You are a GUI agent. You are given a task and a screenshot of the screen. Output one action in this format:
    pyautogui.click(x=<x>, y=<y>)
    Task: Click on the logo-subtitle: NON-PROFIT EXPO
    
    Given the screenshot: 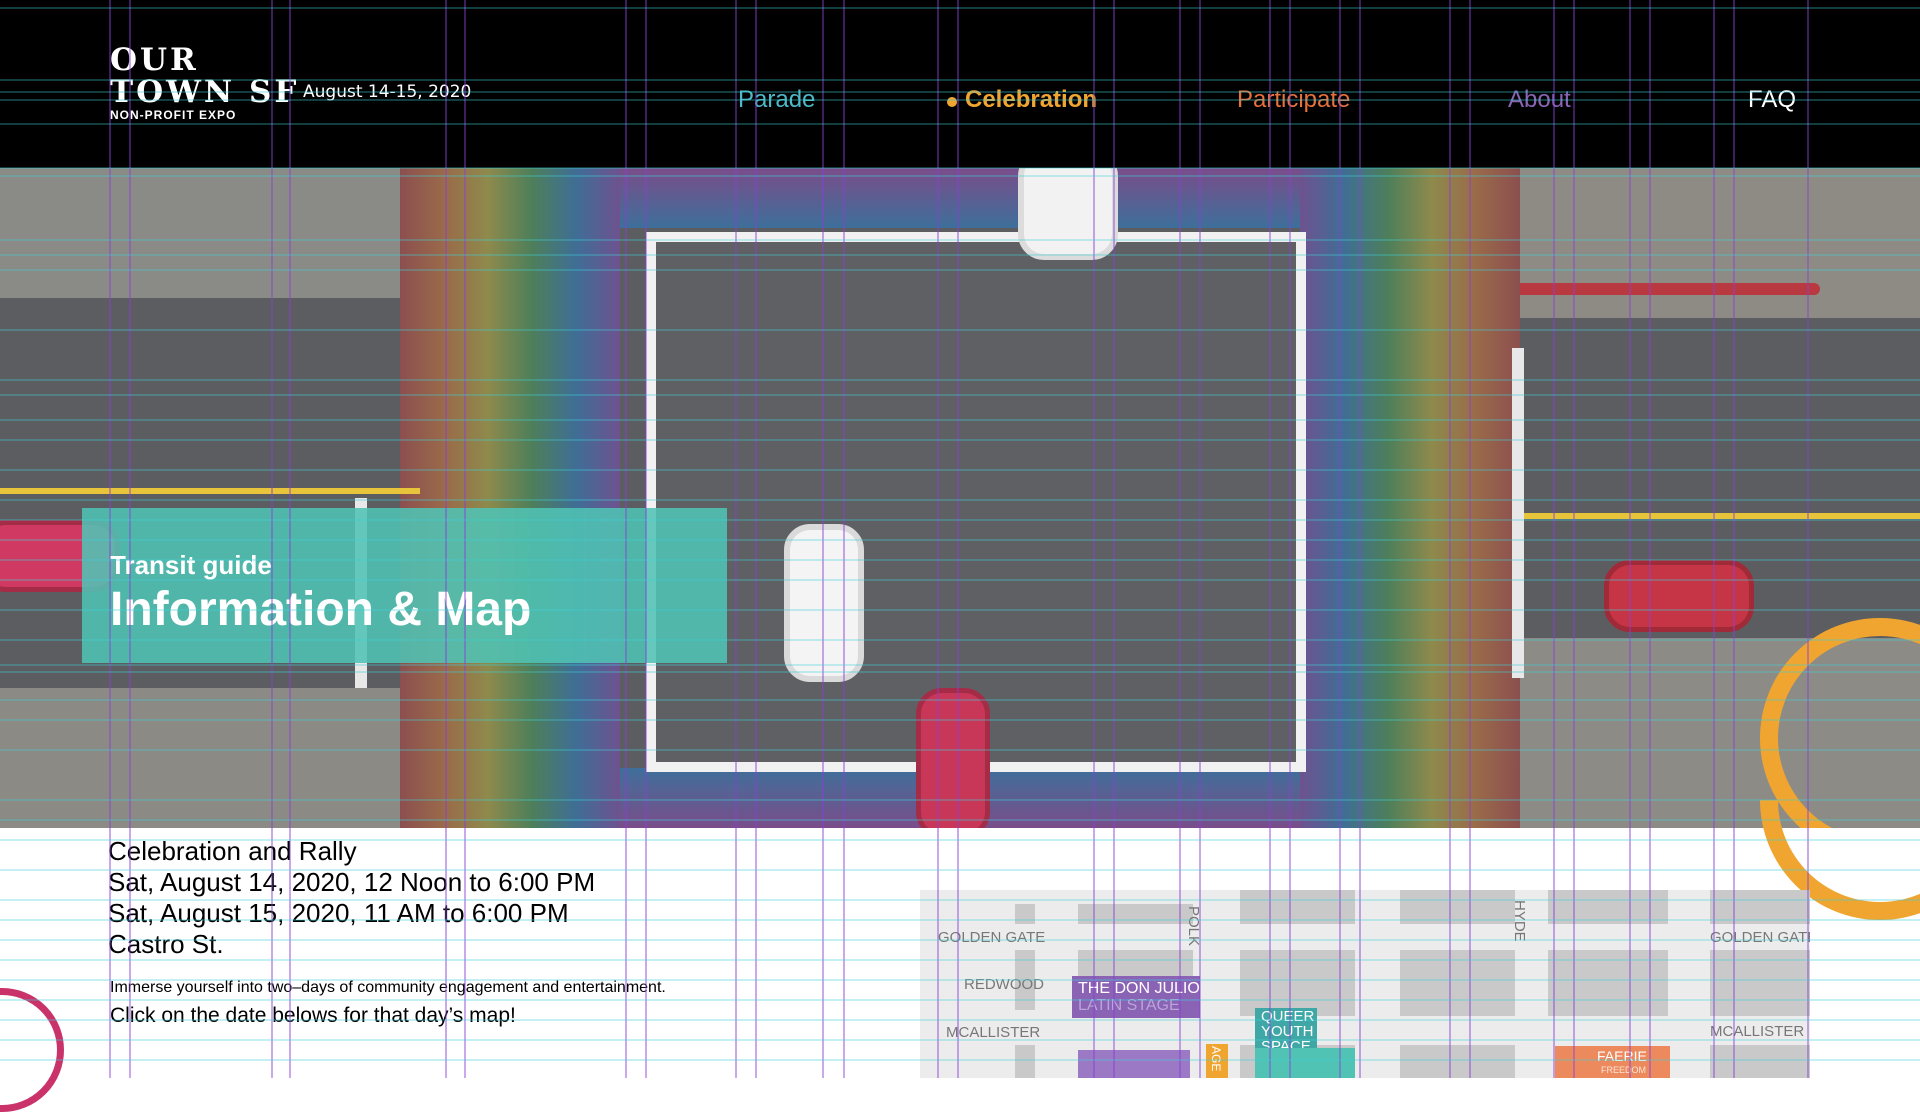 What is the action you would take?
    pyautogui.click(x=173, y=115)
    